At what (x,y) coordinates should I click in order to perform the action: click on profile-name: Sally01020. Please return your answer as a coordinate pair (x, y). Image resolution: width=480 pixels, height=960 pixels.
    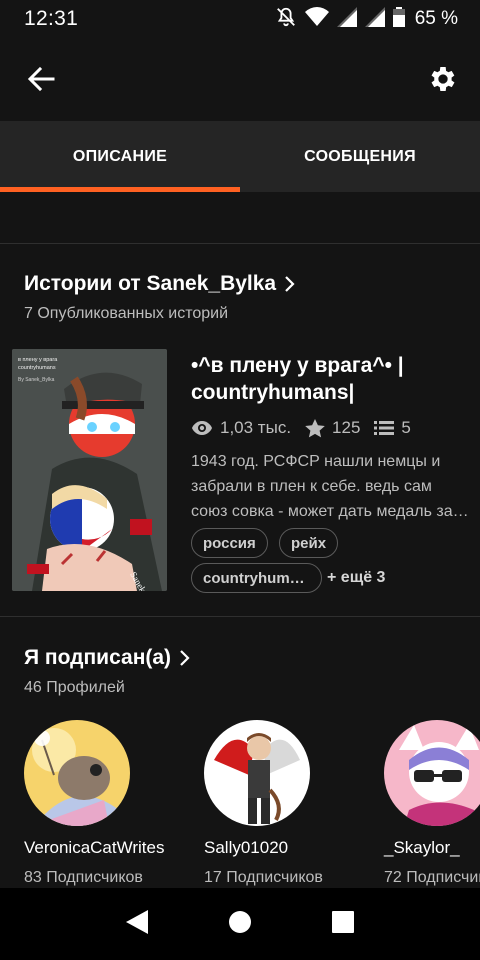
    Looking at the image, I should click on (246, 847).